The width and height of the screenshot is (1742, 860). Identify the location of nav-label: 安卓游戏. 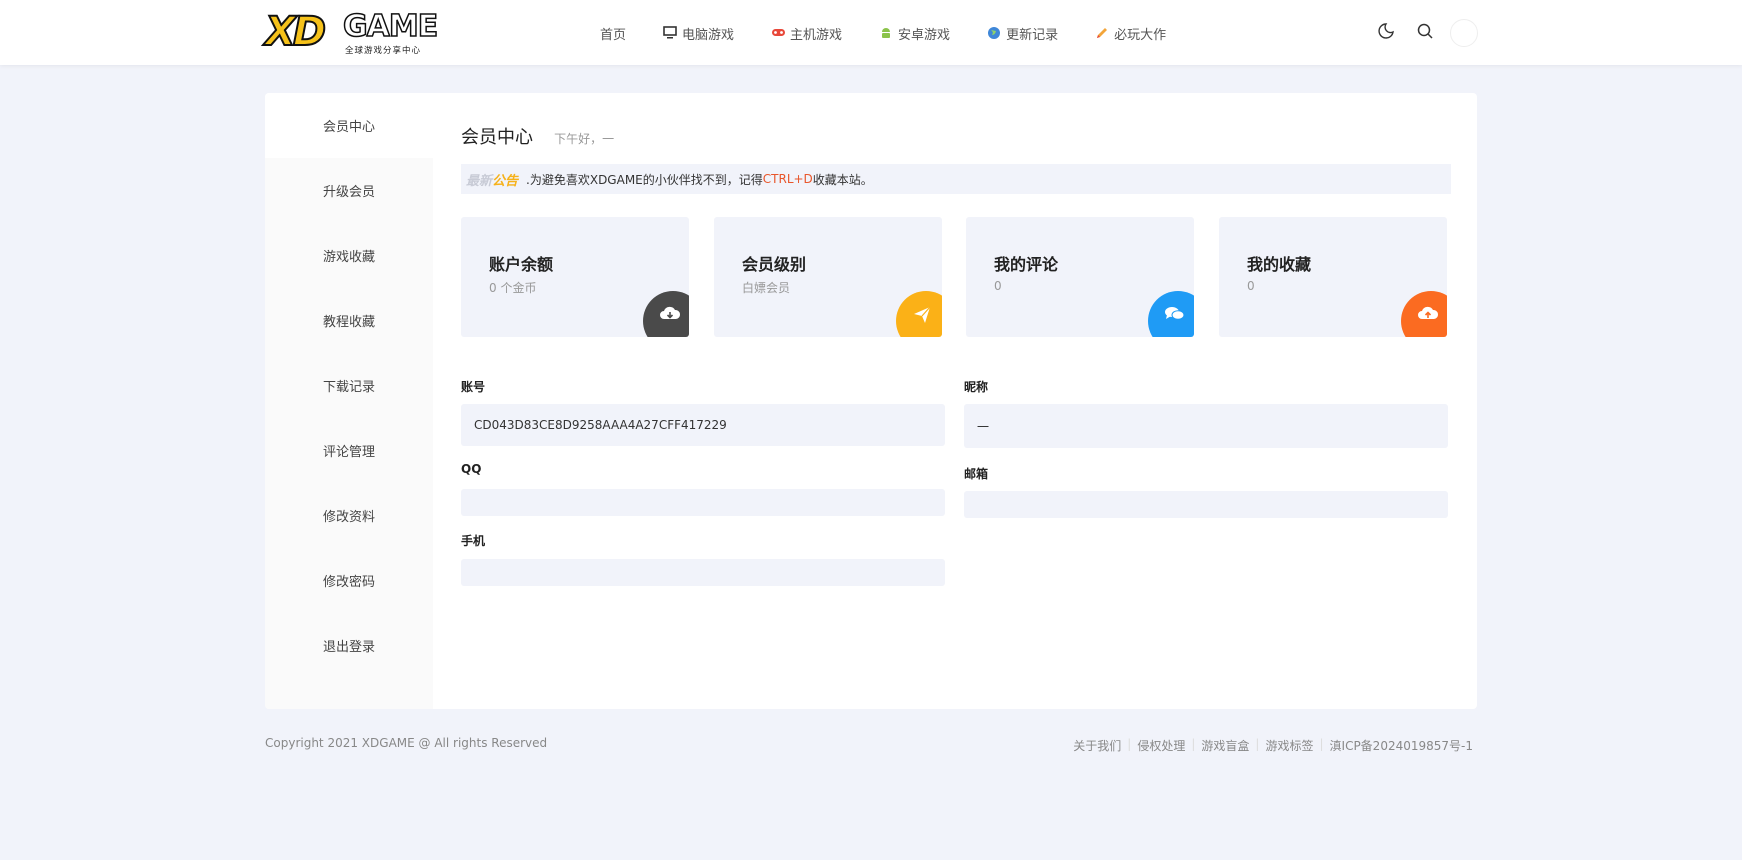
(924, 35).